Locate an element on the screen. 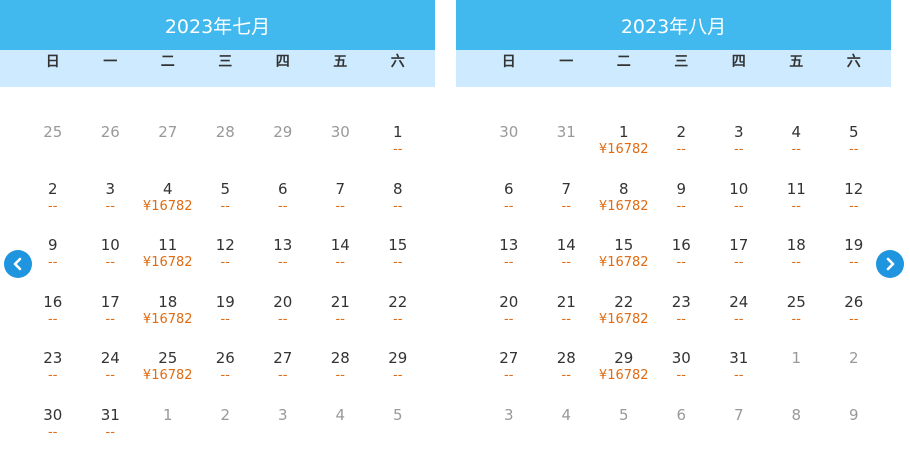  day-cell: 18-- is located at coordinates (797, 263).